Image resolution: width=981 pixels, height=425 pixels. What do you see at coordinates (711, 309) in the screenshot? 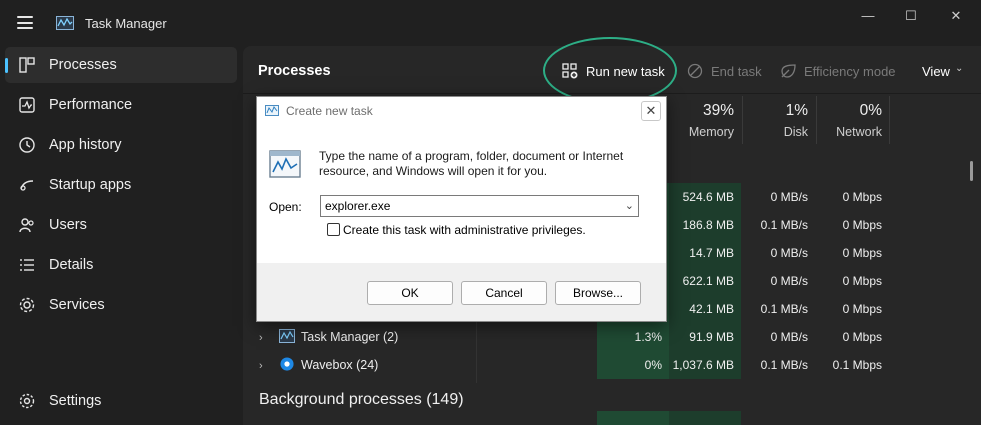
I see `memory-cell: 42.1 MB` at bounding box center [711, 309].